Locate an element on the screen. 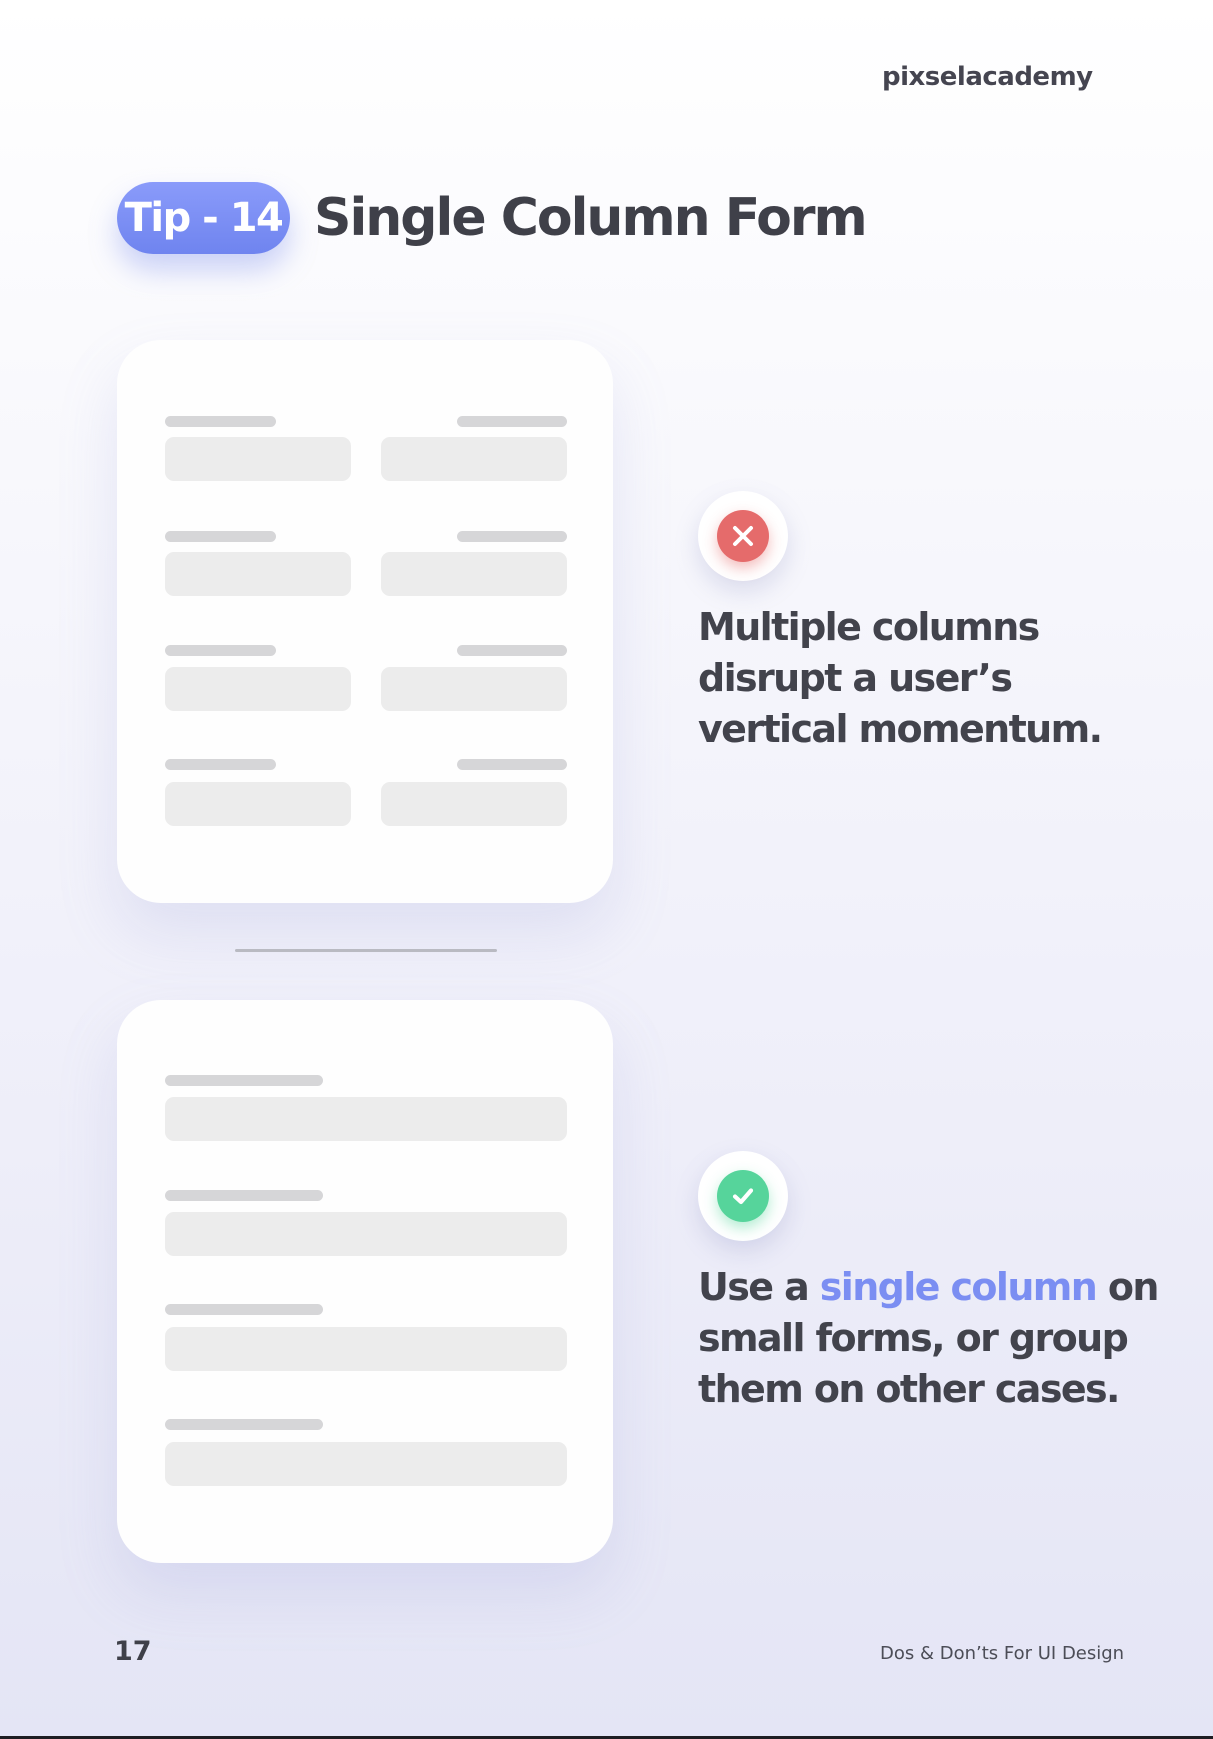 Image resolution: width=1213 pixels, height=1739 pixels. dont-indicator is located at coordinates (743, 536).